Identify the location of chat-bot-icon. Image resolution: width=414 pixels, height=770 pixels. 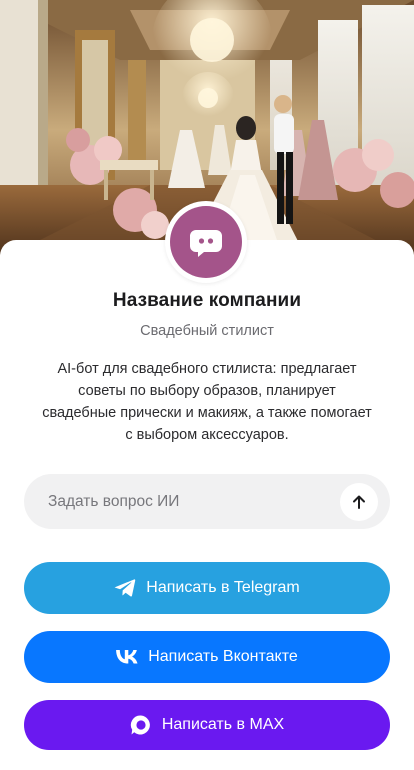
(206, 243).